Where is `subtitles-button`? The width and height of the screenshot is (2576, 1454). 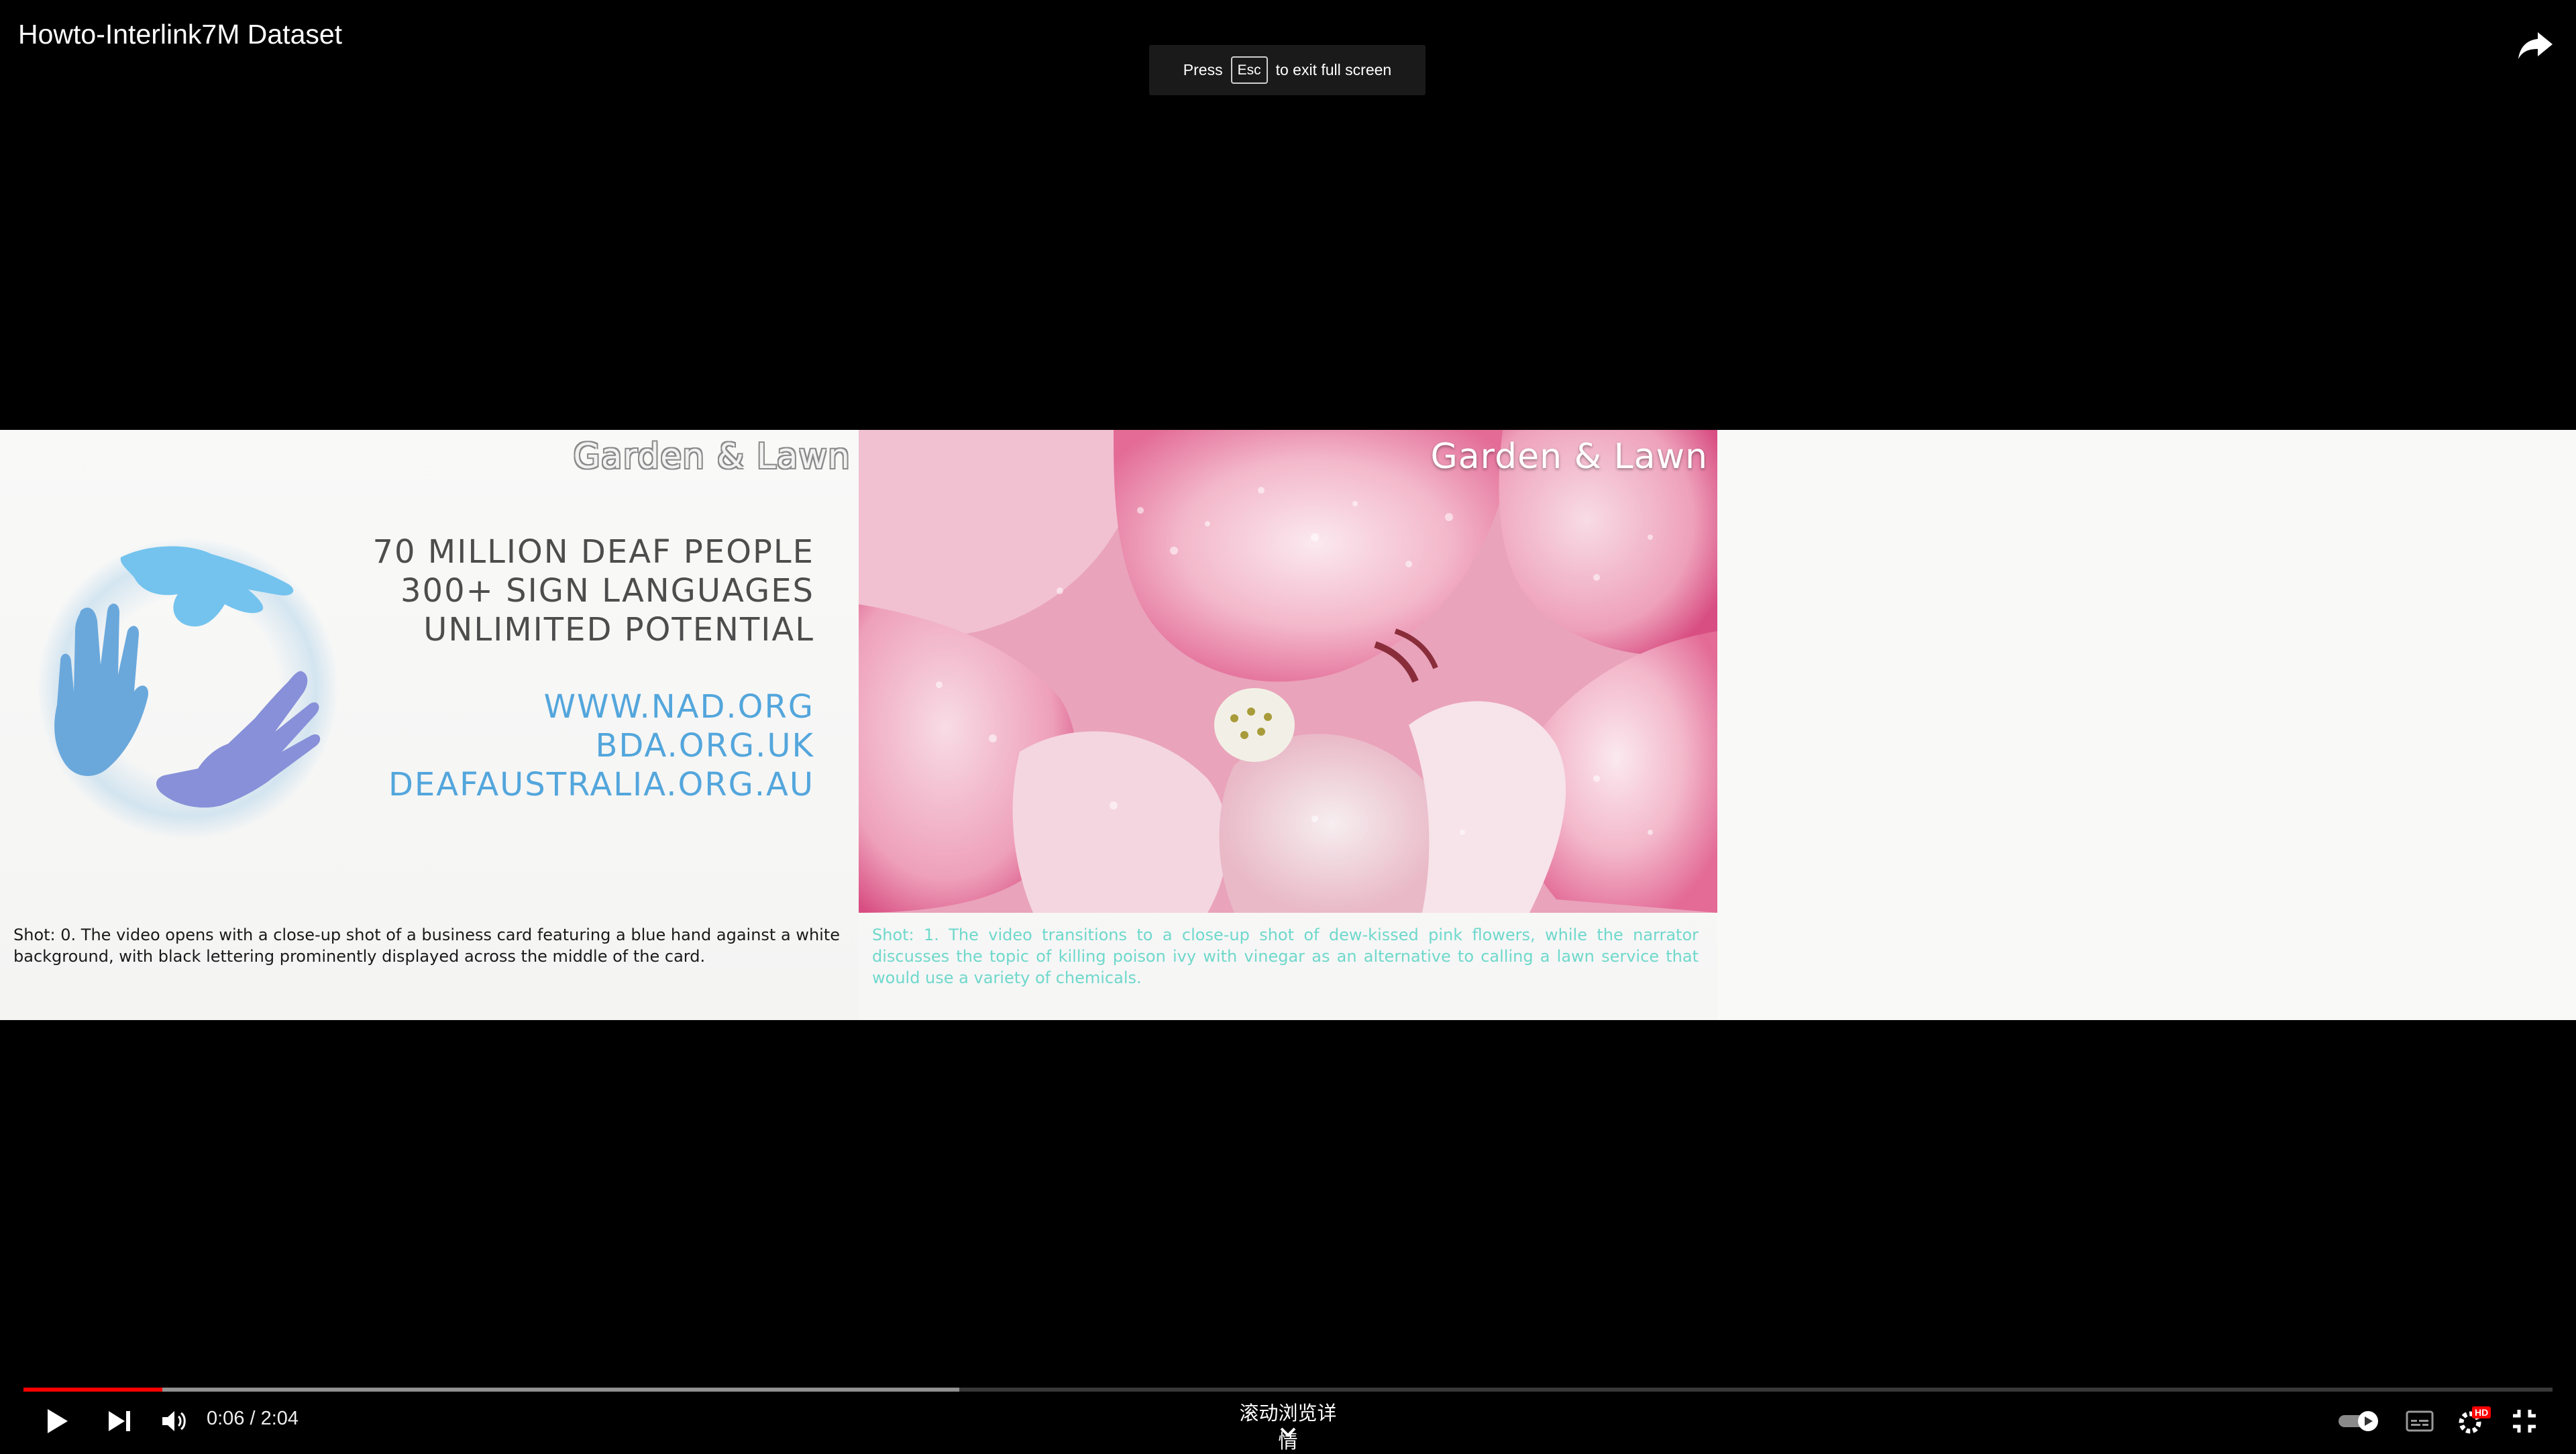 subtitles-button is located at coordinates (2419, 1421).